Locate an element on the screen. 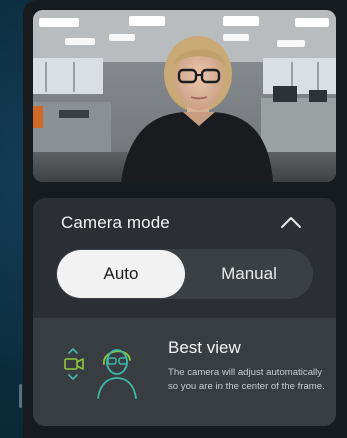 This screenshot has width=347, height=438. chevron-up-icon is located at coordinates (291, 222).